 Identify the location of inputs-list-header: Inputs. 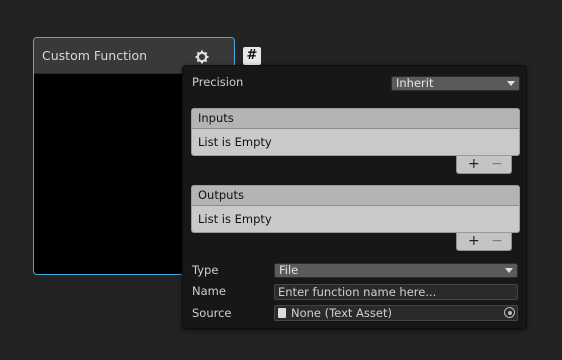
(355, 119).